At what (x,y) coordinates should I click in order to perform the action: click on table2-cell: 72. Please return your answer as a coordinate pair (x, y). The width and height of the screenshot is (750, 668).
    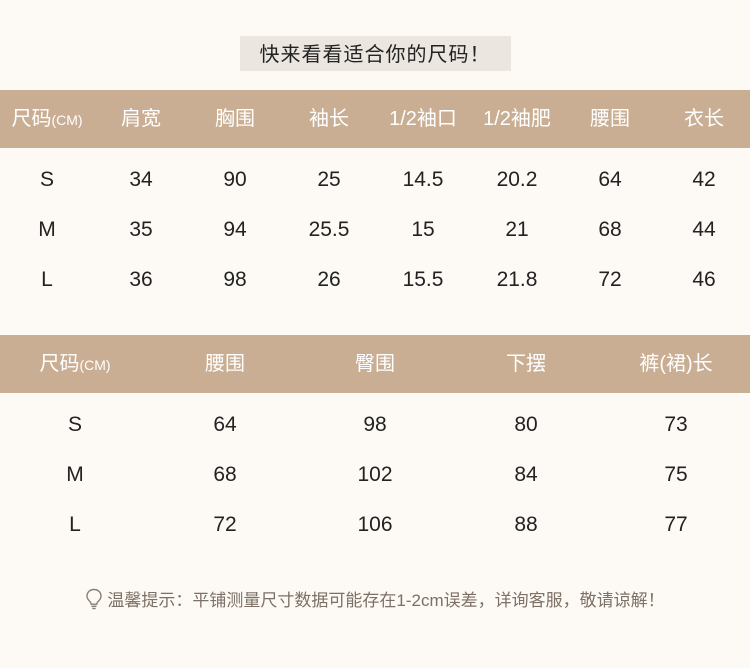
    Looking at the image, I should click on (225, 524).